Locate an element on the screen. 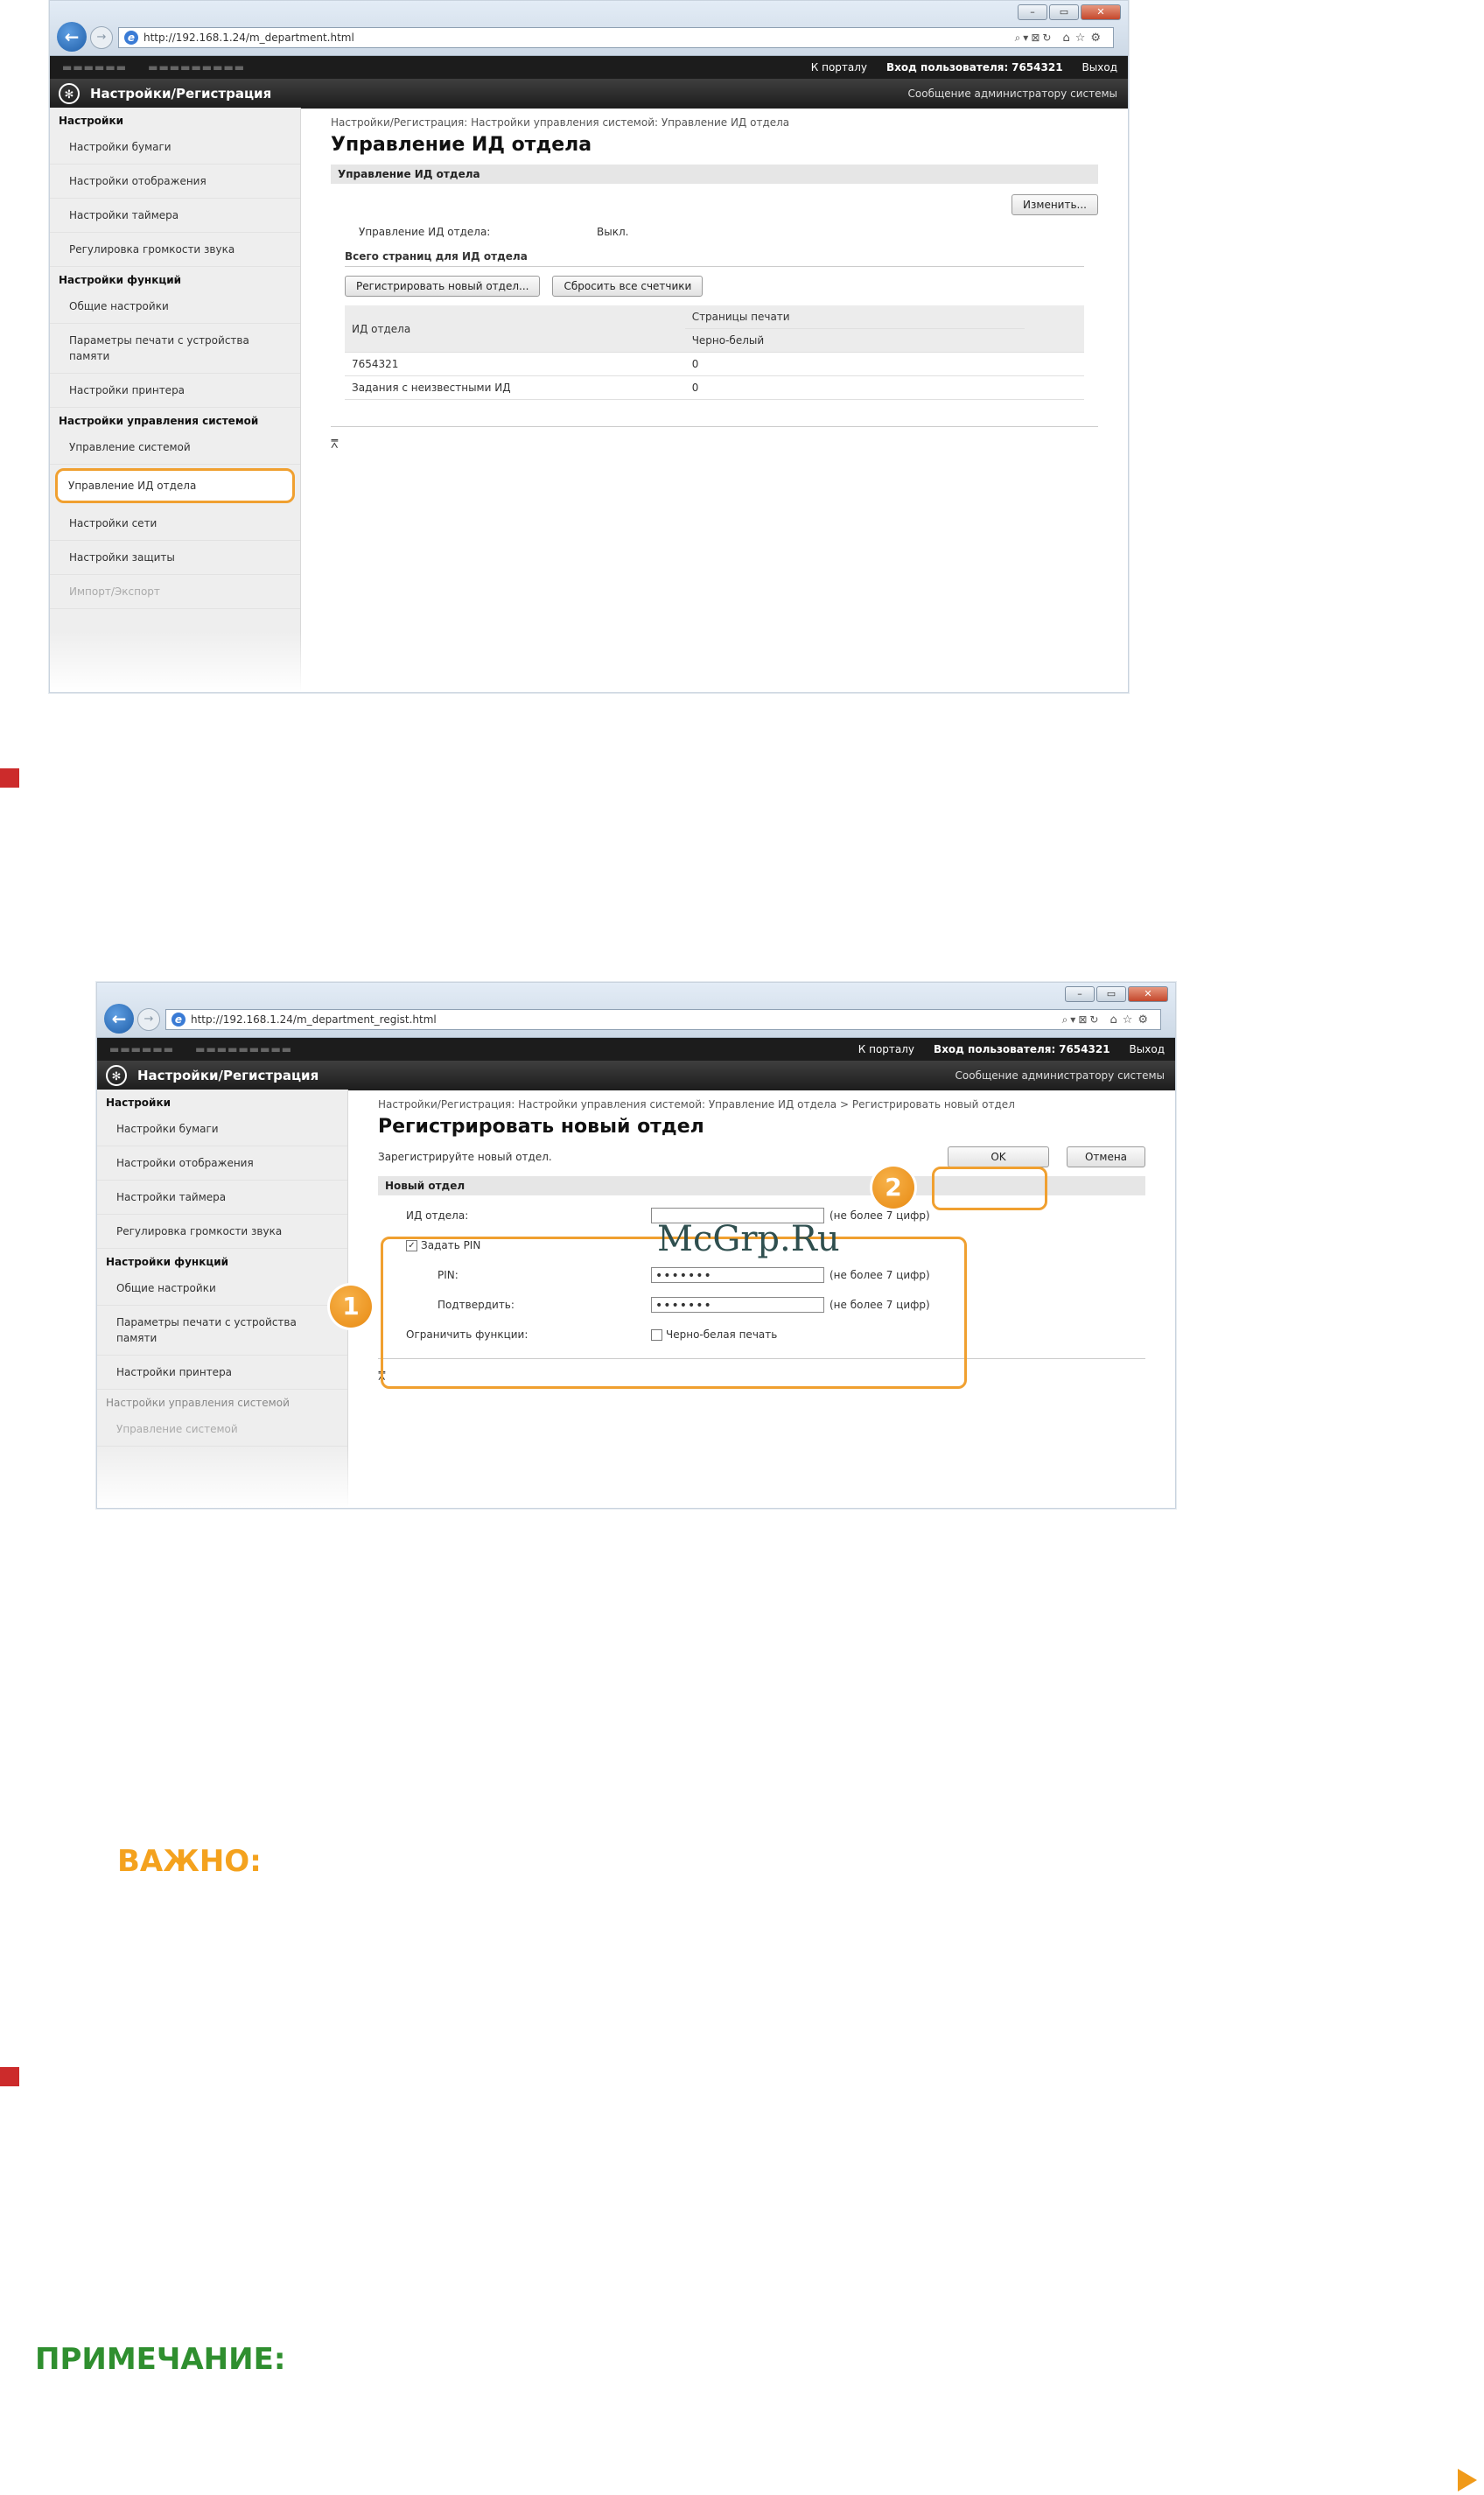  dept-id-hint: (не более 7 цифр) is located at coordinates (880, 1215).